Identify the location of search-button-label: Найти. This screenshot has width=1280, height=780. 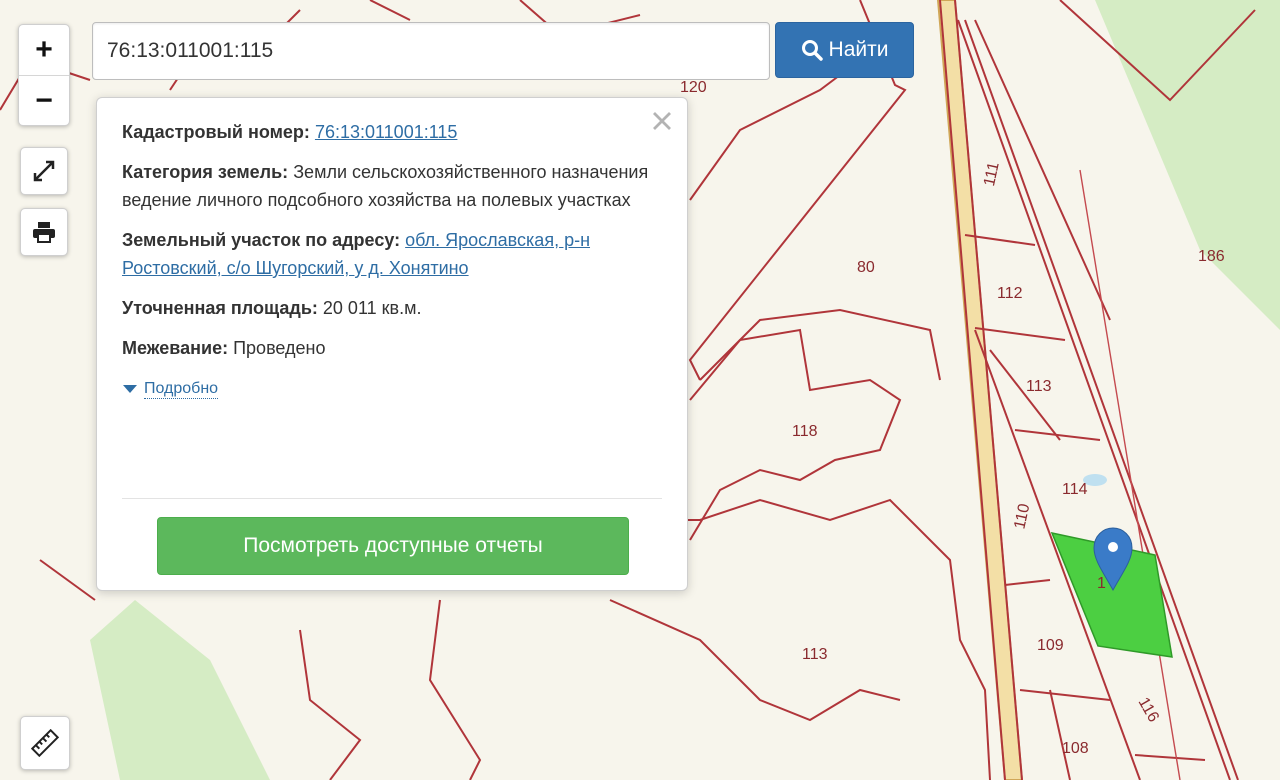
(858, 49).